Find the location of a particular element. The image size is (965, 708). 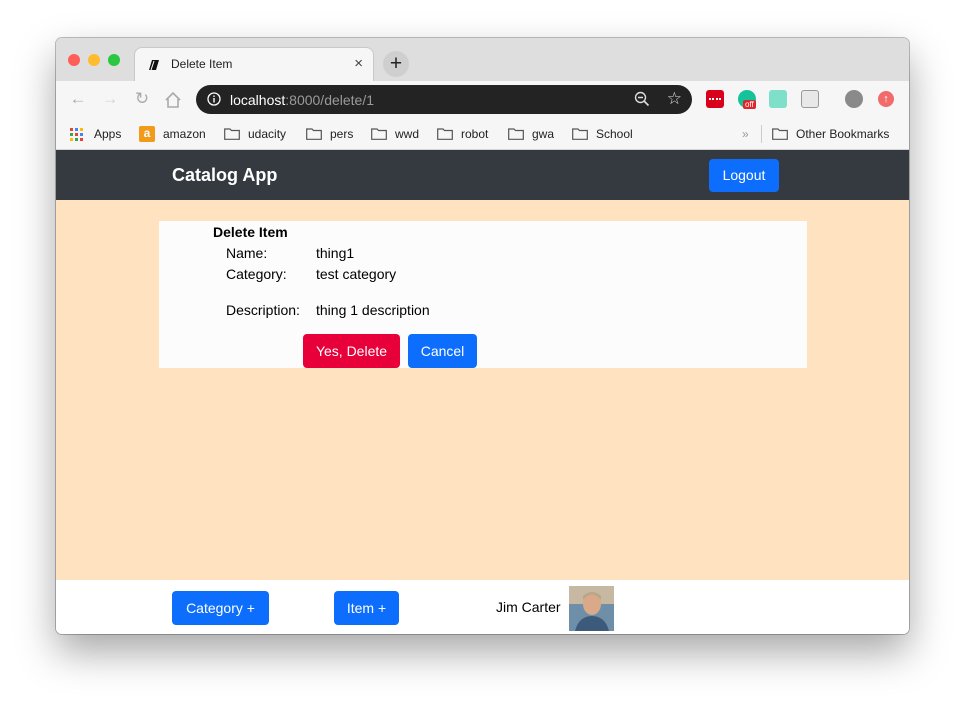

description-value: thing 1 description is located at coordinates (373, 310).